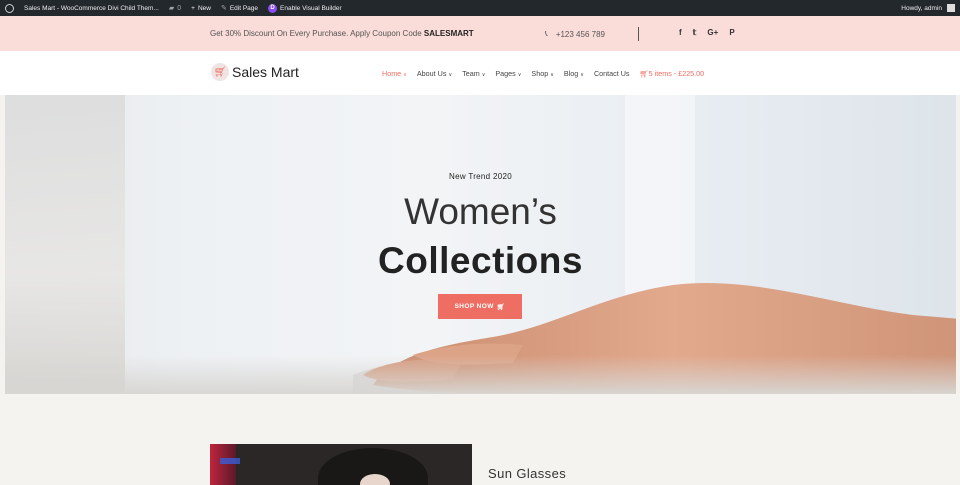 Image resolution: width=960 pixels, height=485 pixels. What do you see at coordinates (480, 374) in the screenshot?
I see `foreground-blur` at bounding box center [480, 374].